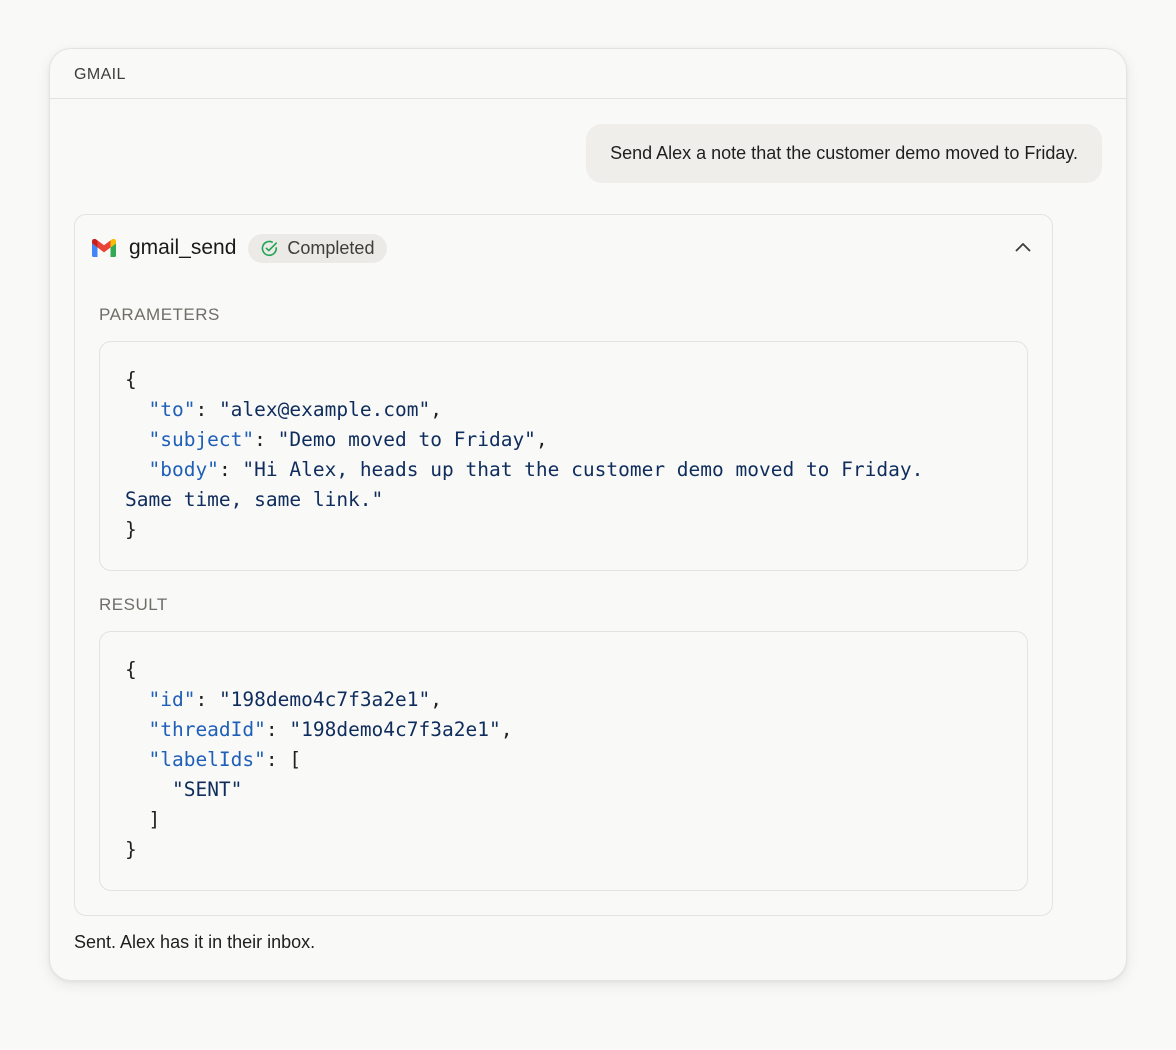 The height and width of the screenshot is (1050, 1176). What do you see at coordinates (172, 409) in the screenshot?
I see `json-key: "to"` at bounding box center [172, 409].